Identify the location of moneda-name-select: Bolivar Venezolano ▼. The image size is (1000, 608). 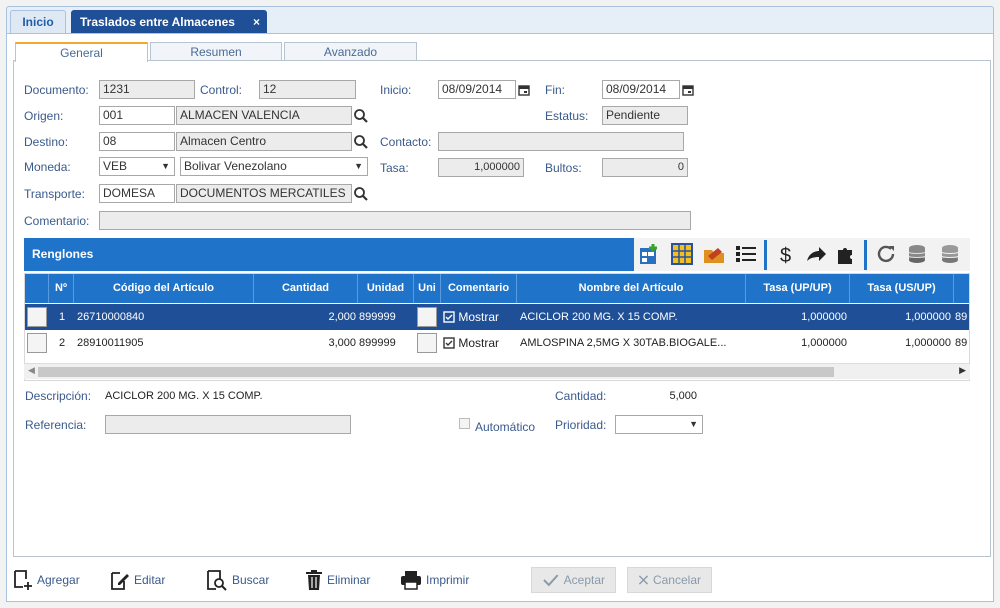
(274, 166).